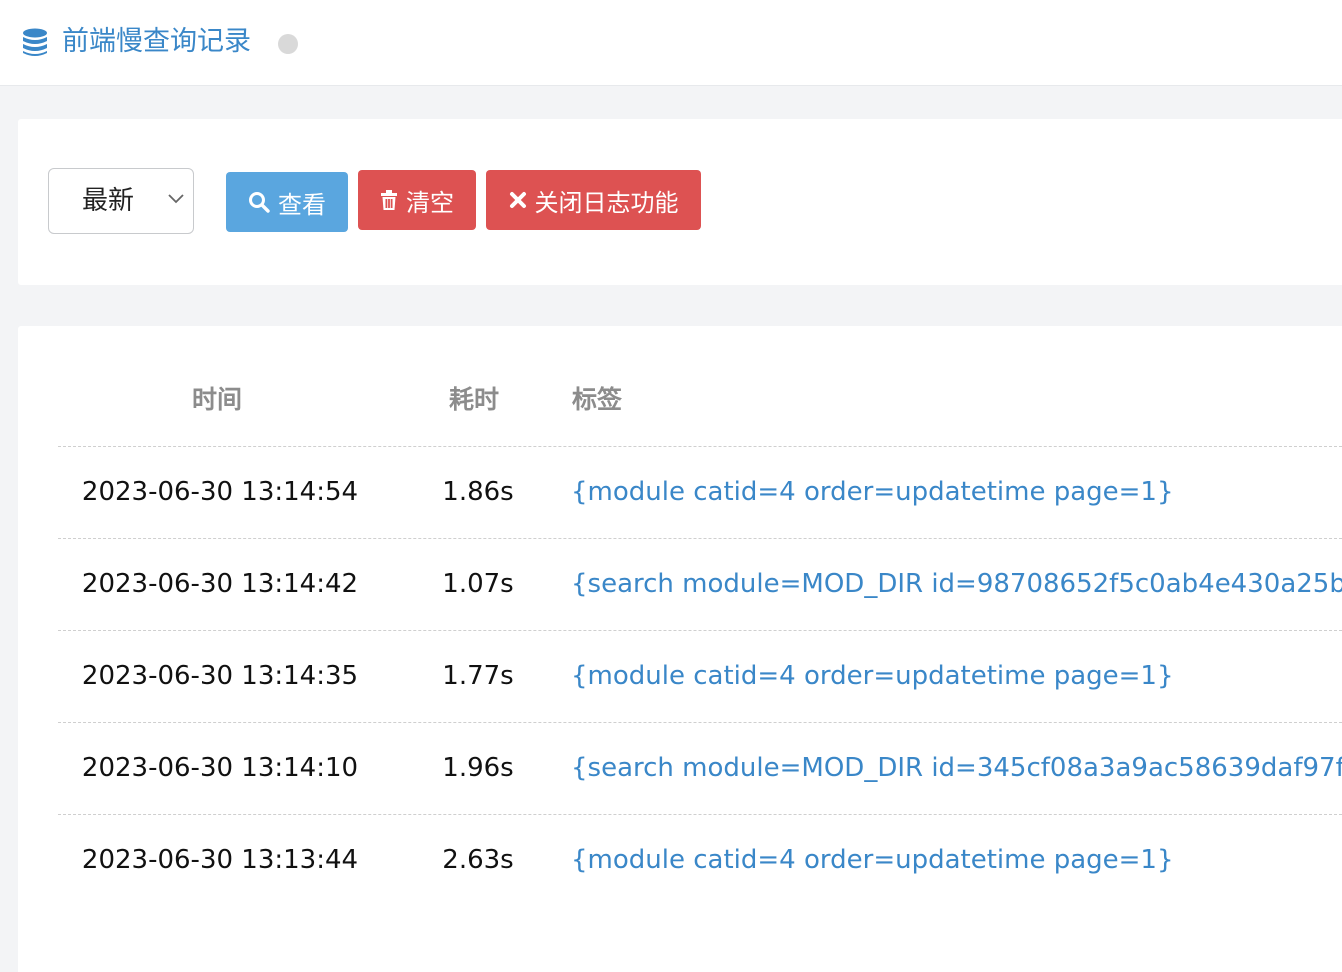 The image size is (1342, 972). What do you see at coordinates (302, 204) in the screenshot?
I see `view-button-label: 查看` at bounding box center [302, 204].